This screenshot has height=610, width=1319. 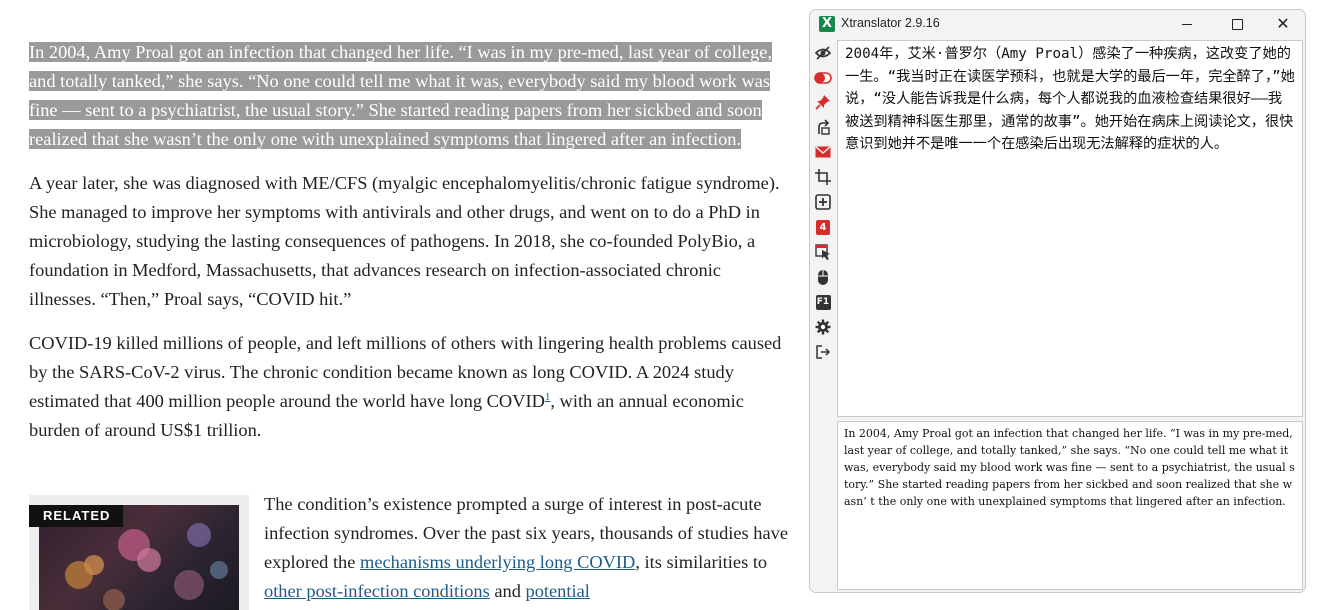 I want to click on rotate-button, so click(x=823, y=127).